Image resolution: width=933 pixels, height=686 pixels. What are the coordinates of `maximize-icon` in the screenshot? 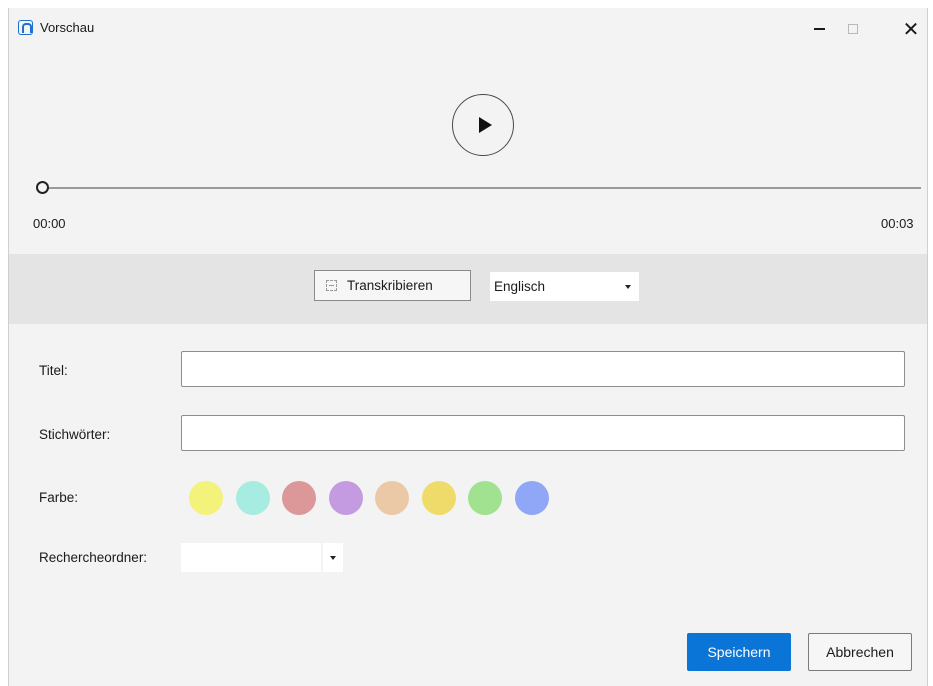 It's located at (853, 29).